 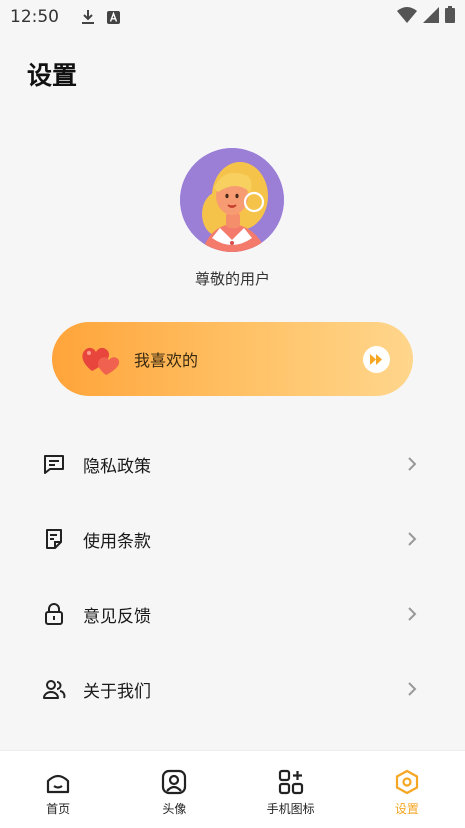 What do you see at coordinates (52, 75) in the screenshot?
I see `page-title: 设置` at bounding box center [52, 75].